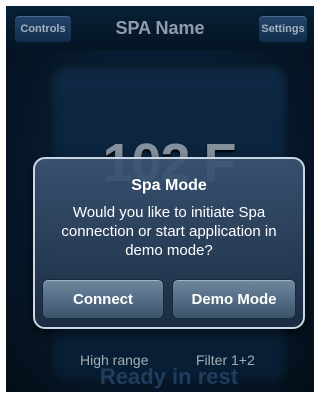 This screenshot has height=403, width=320. I want to click on dialog-title: Spa Mode, so click(169, 185).